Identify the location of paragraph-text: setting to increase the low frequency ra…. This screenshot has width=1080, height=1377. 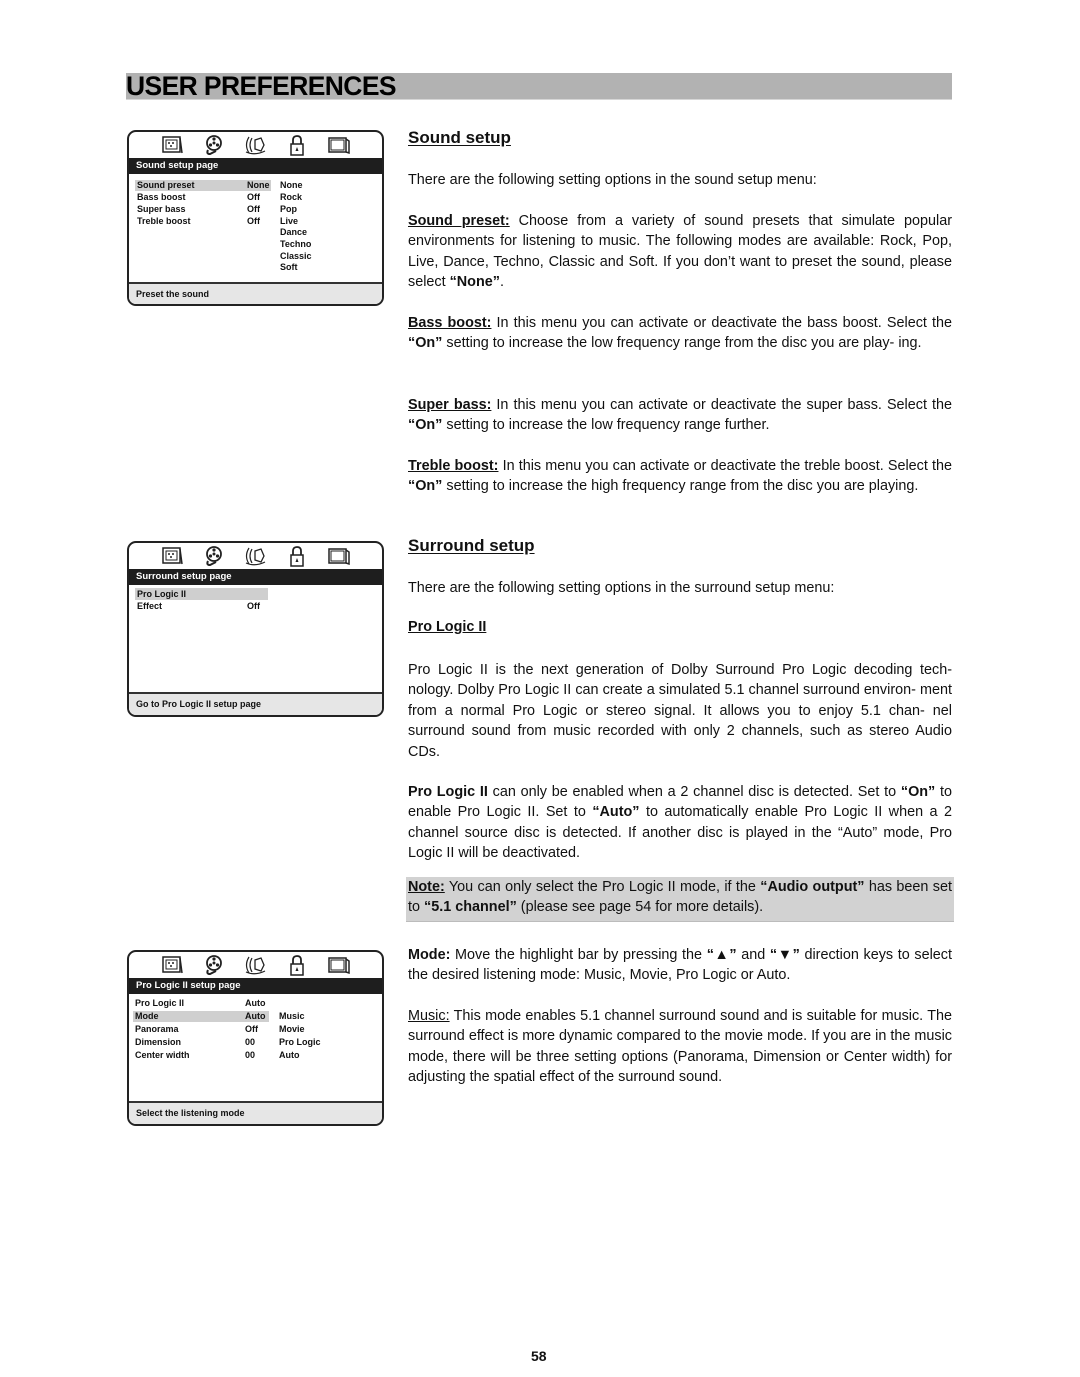
(606, 425).